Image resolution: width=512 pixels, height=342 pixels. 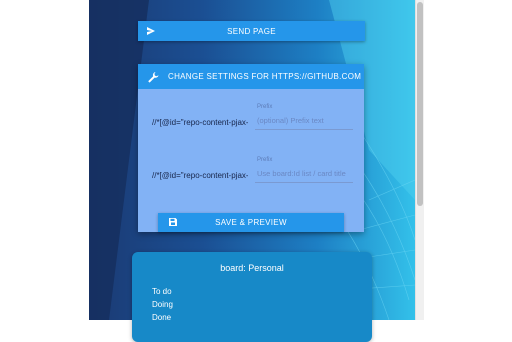 I want to click on page-scrollbar, so click(x=419, y=160).